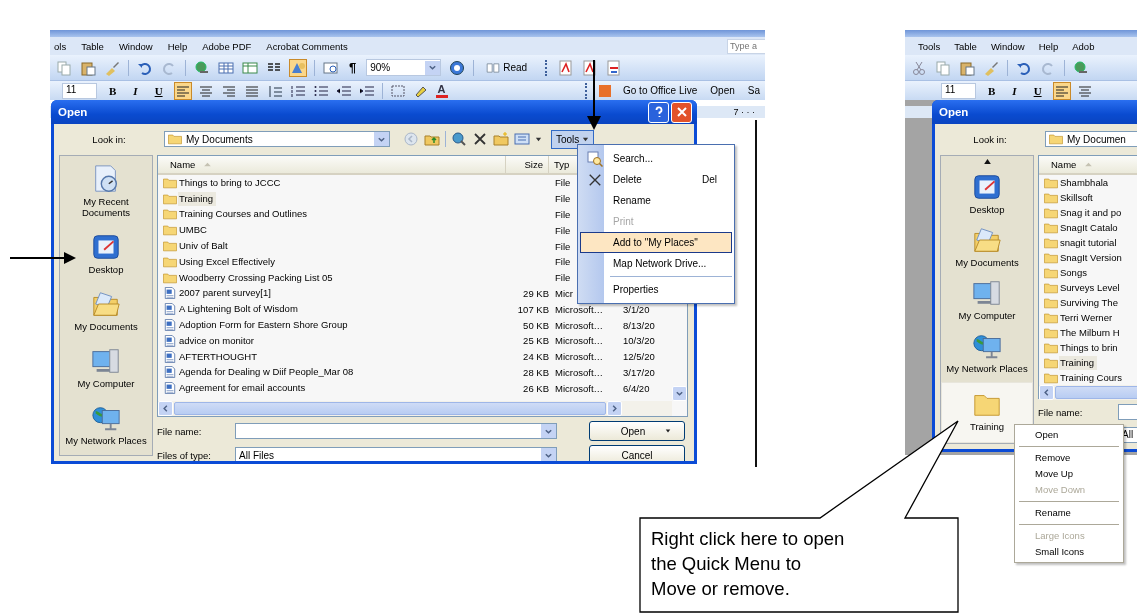  I want to click on office-live-icon, so click(605, 90).